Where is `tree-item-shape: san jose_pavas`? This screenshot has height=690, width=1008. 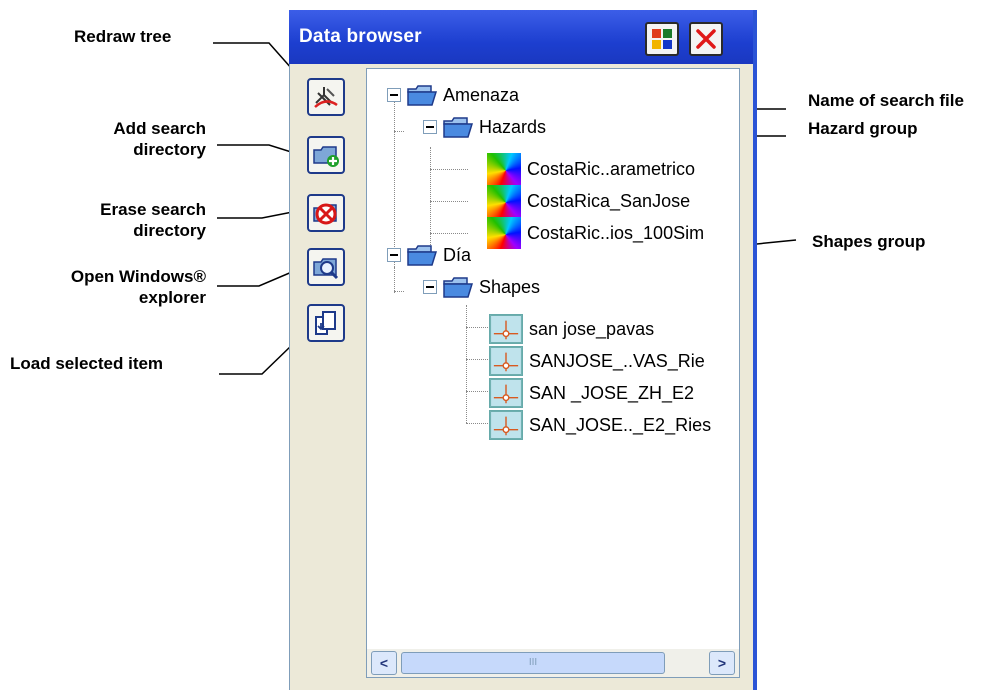 tree-item-shape: san jose_pavas is located at coordinates (571, 329).